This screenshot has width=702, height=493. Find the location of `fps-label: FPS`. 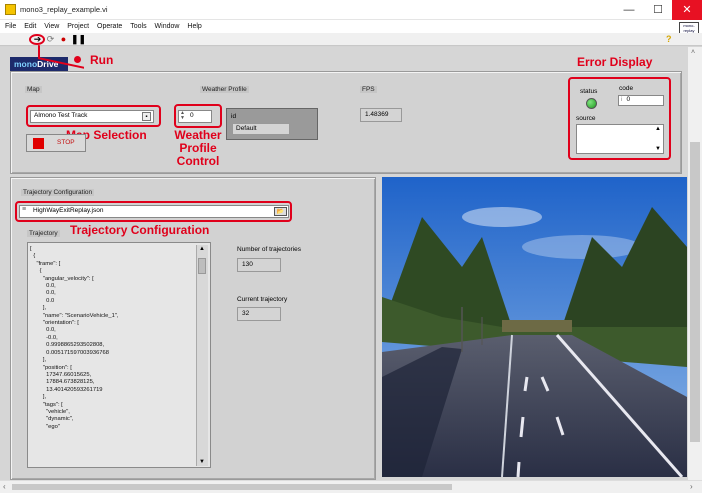

fps-label: FPS is located at coordinates (368, 89).